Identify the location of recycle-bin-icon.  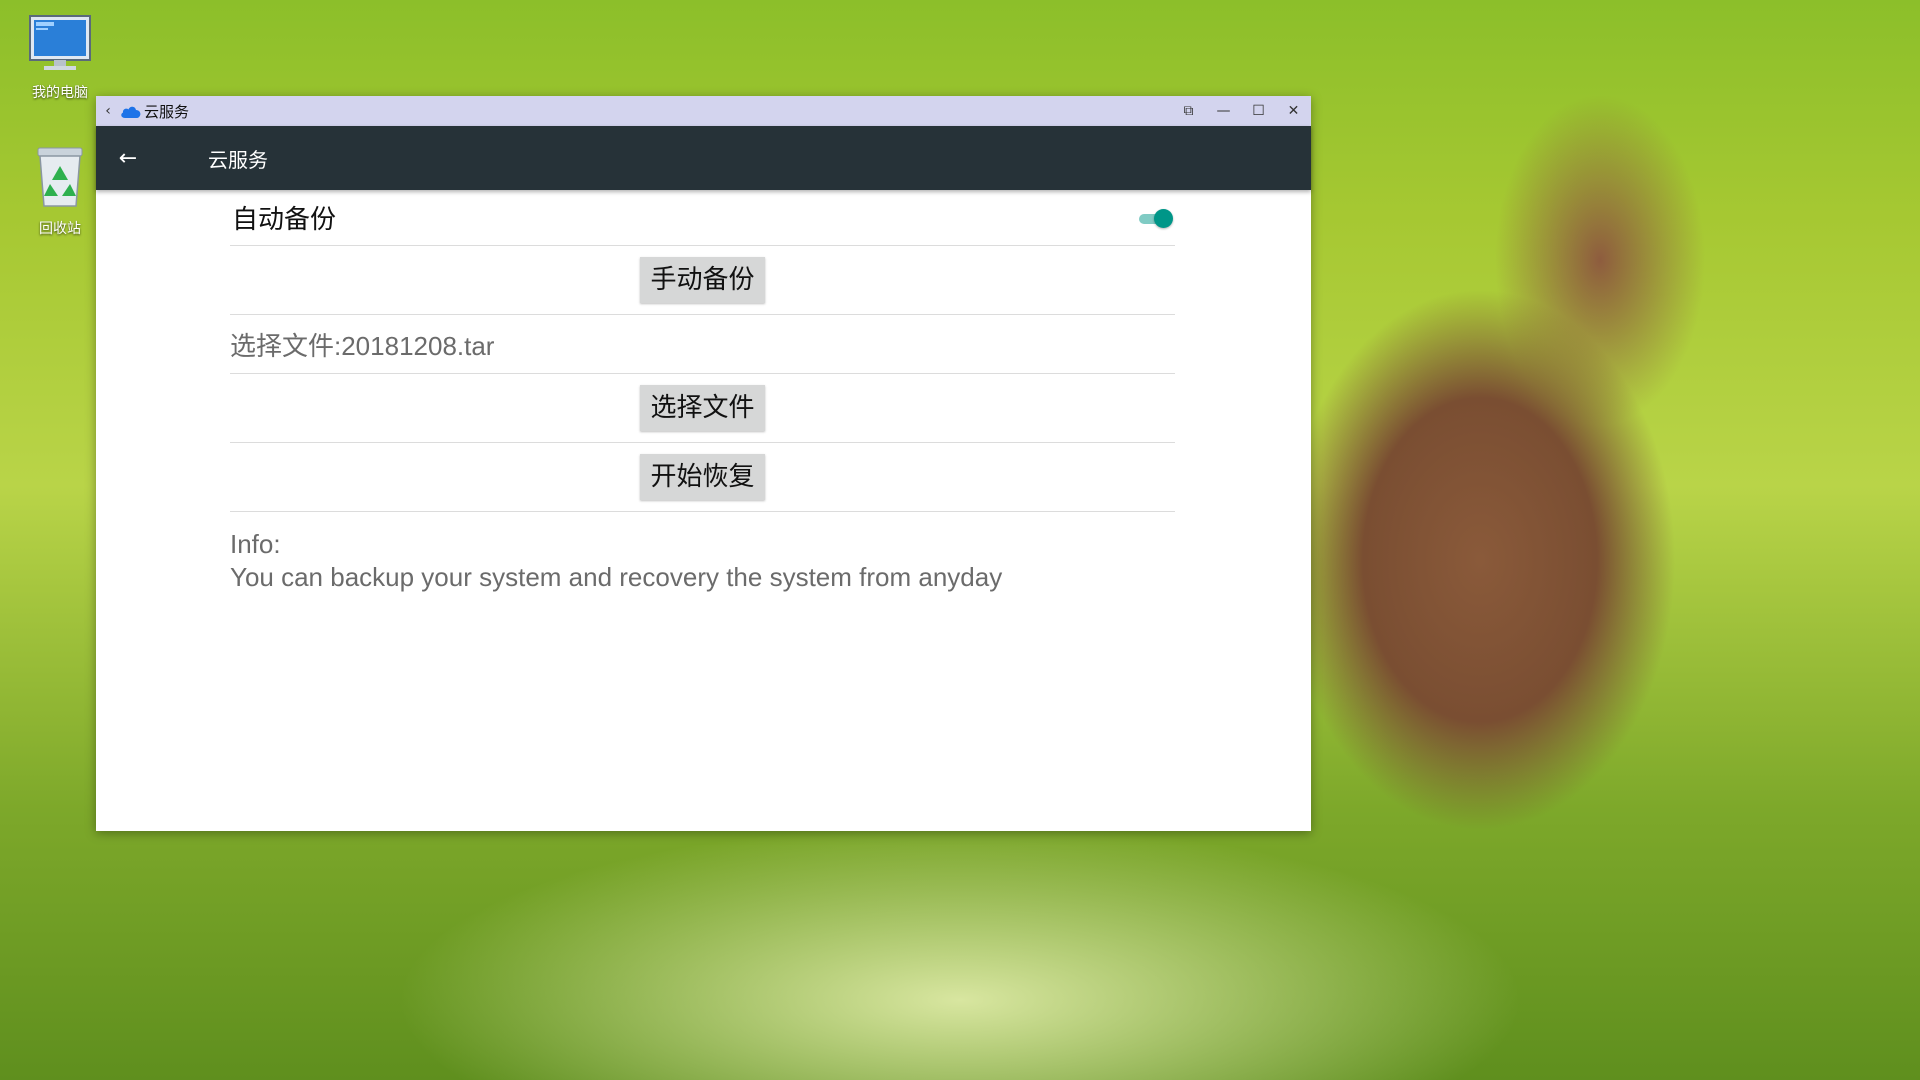
(60, 177).